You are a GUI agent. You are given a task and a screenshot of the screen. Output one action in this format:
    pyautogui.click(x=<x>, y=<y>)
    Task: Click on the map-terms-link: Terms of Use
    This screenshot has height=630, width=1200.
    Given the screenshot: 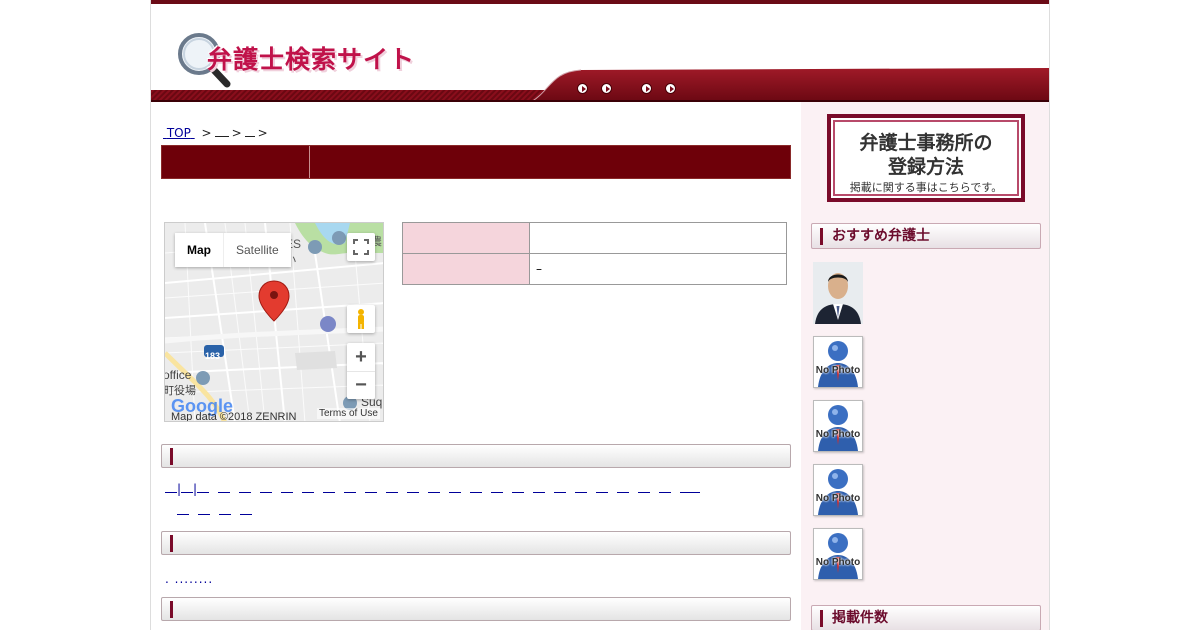 What is the action you would take?
    pyautogui.click(x=348, y=413)
    